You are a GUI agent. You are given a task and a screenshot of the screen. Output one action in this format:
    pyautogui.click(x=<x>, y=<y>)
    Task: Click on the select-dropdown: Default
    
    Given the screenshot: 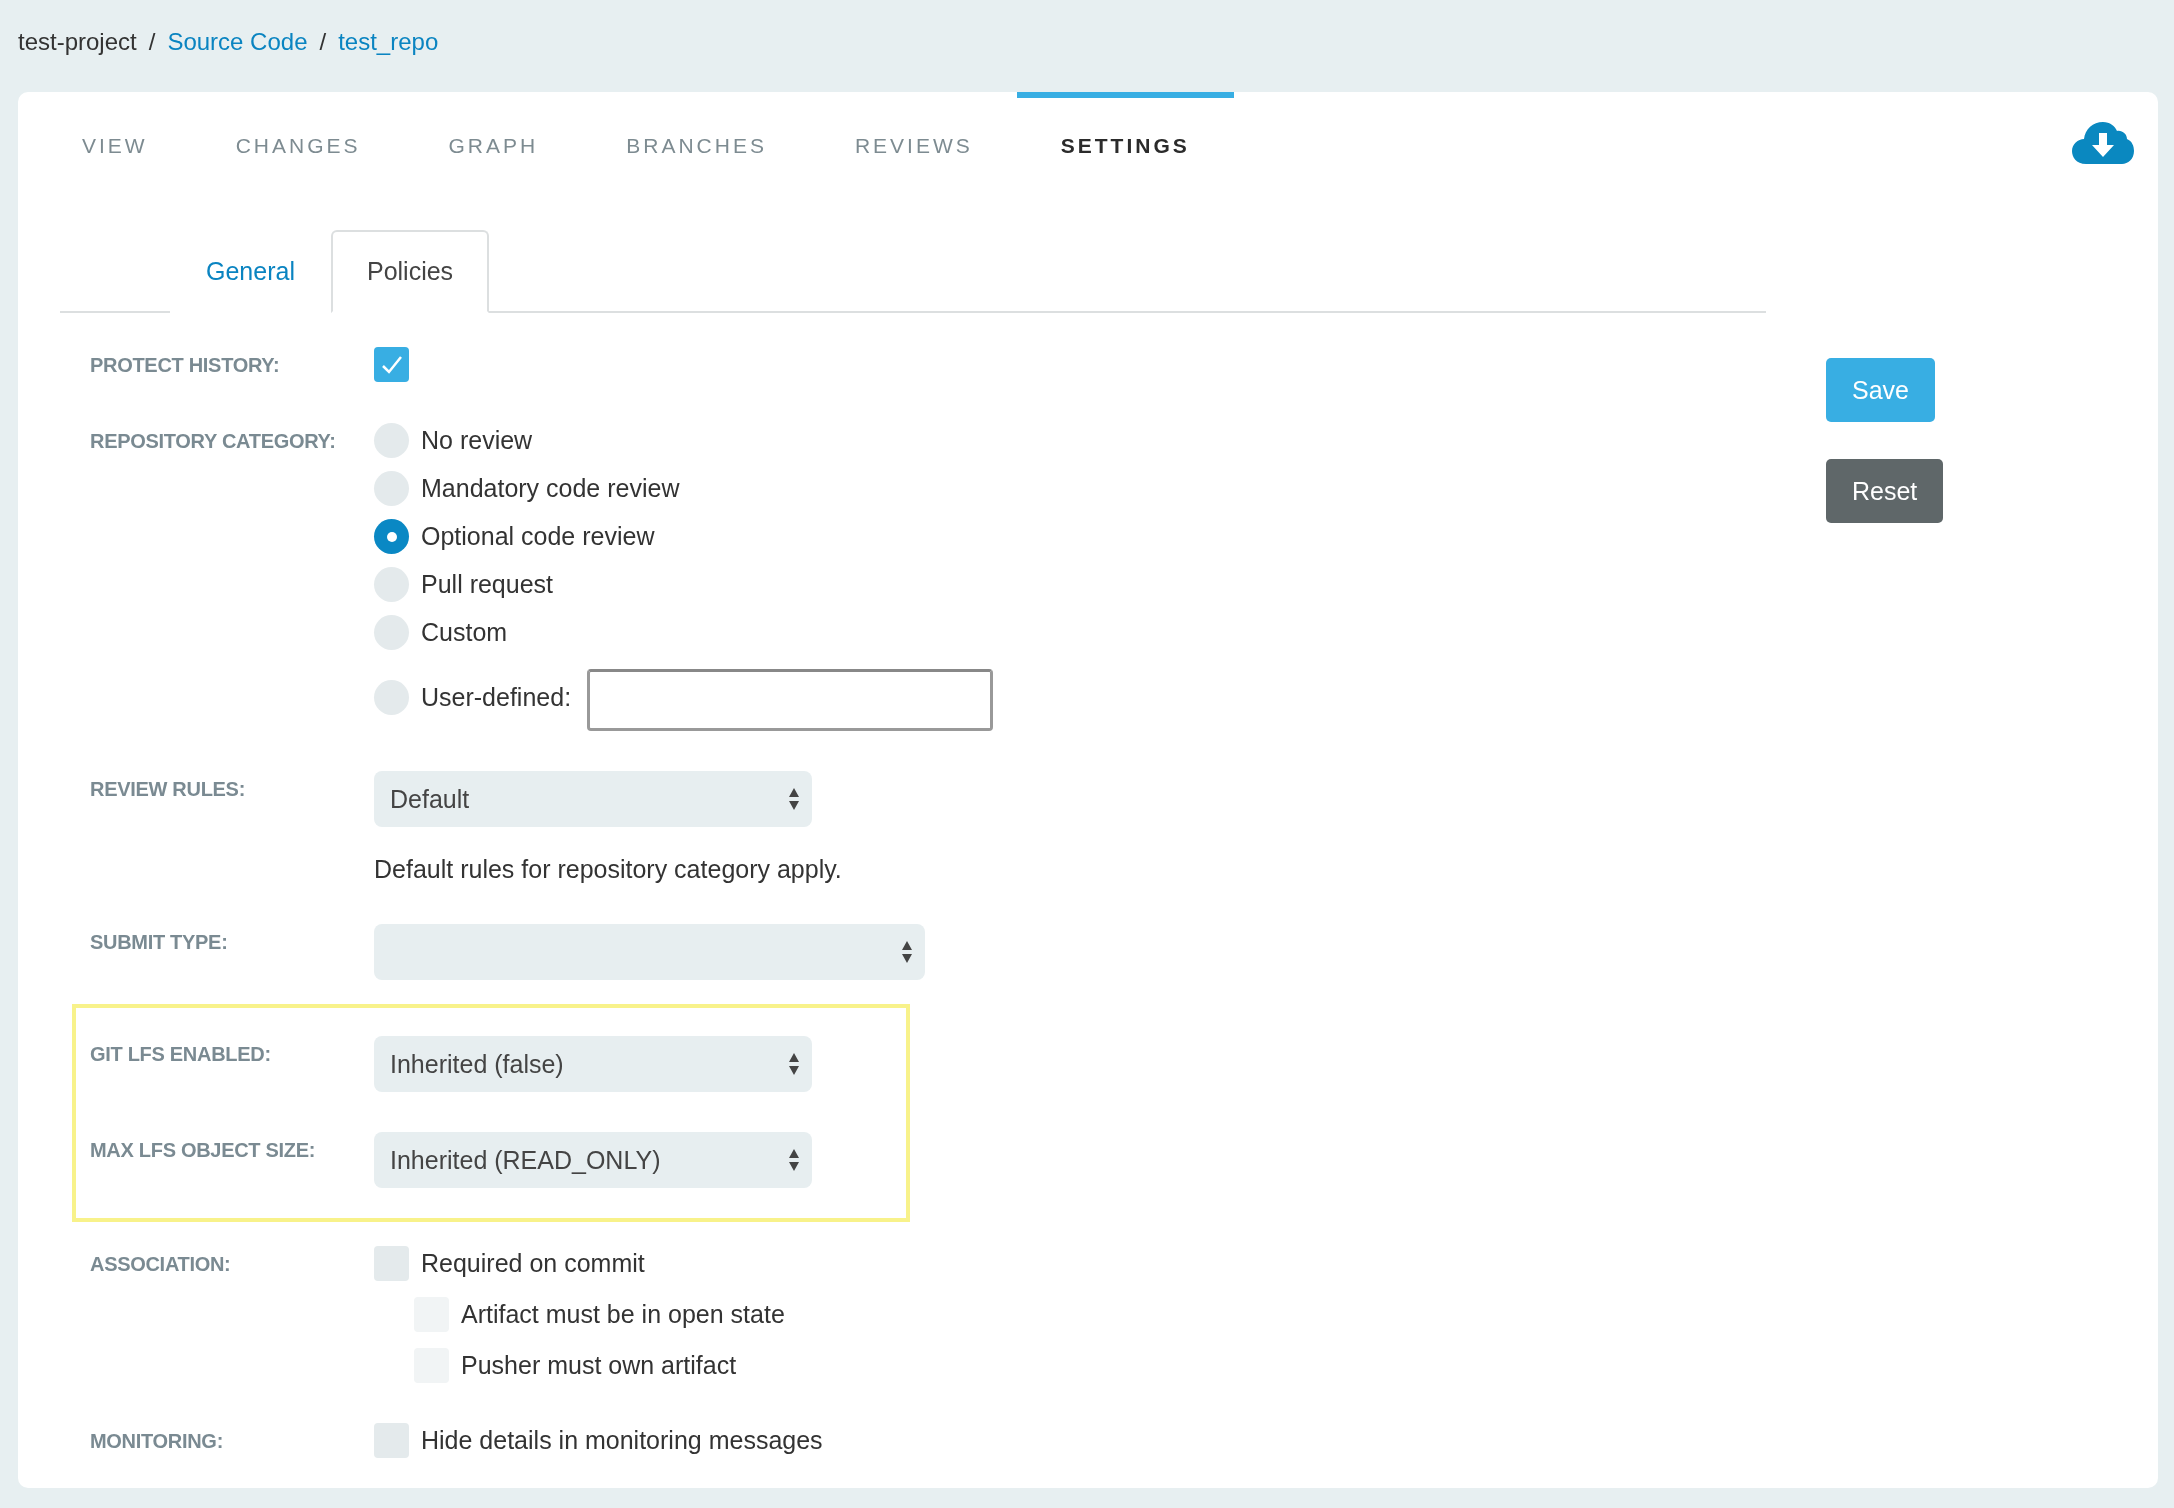 What is the action you would take?
    pyautogui.click(x=593, y=799)
    